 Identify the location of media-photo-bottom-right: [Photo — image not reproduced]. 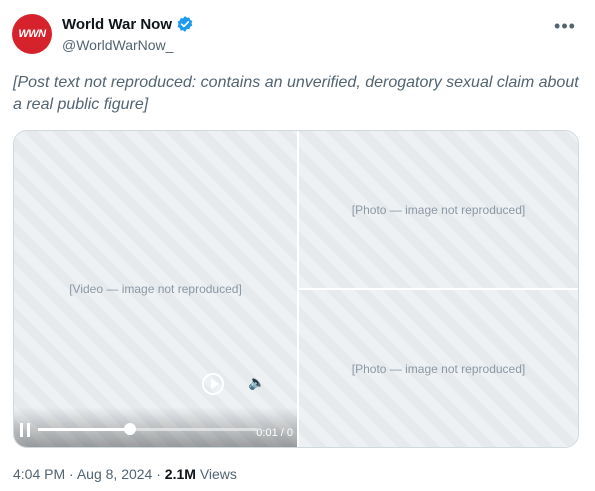
(438, 368).